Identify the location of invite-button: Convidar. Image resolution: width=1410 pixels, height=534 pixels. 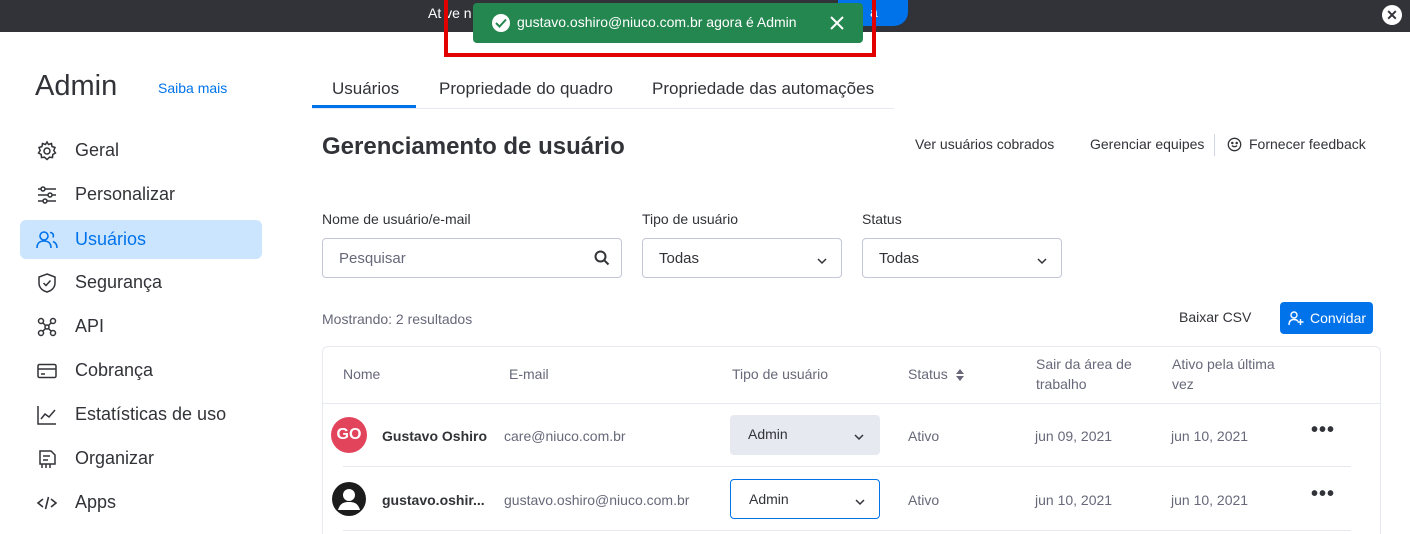
(1326, 318).